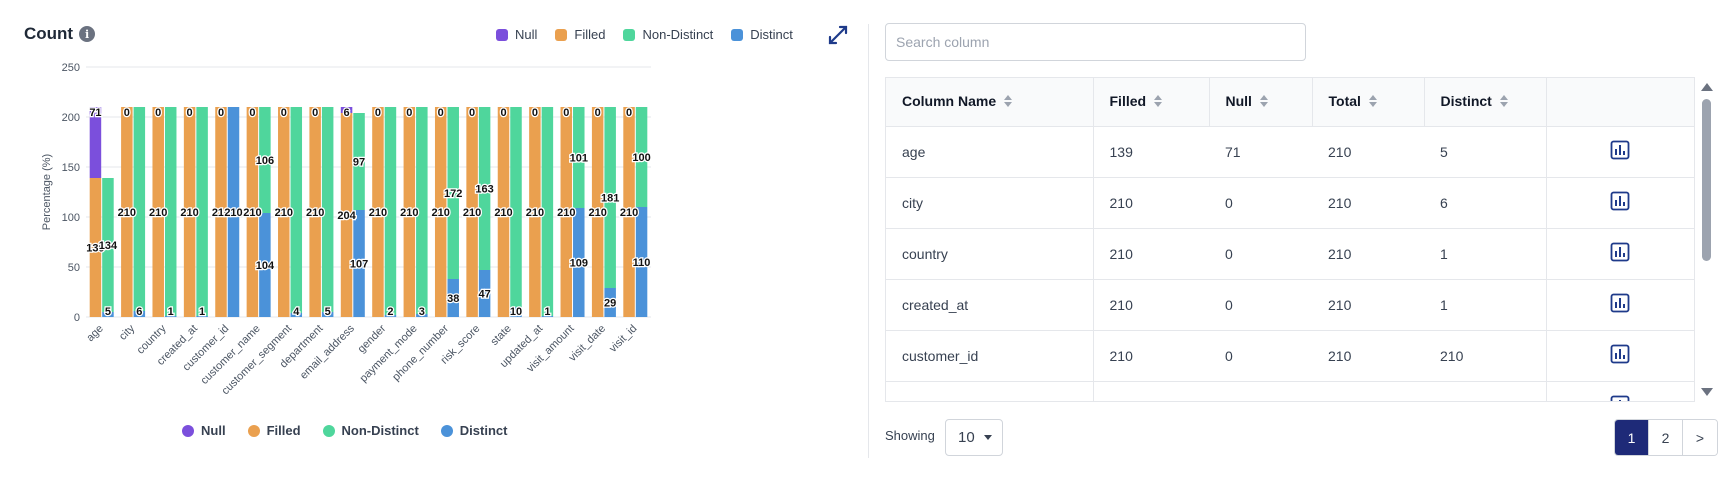 Image resolution: width=1733 pixels, height=480 pixels. I want to click on table-row: country 210 0 210 1, so click(1290, 254).